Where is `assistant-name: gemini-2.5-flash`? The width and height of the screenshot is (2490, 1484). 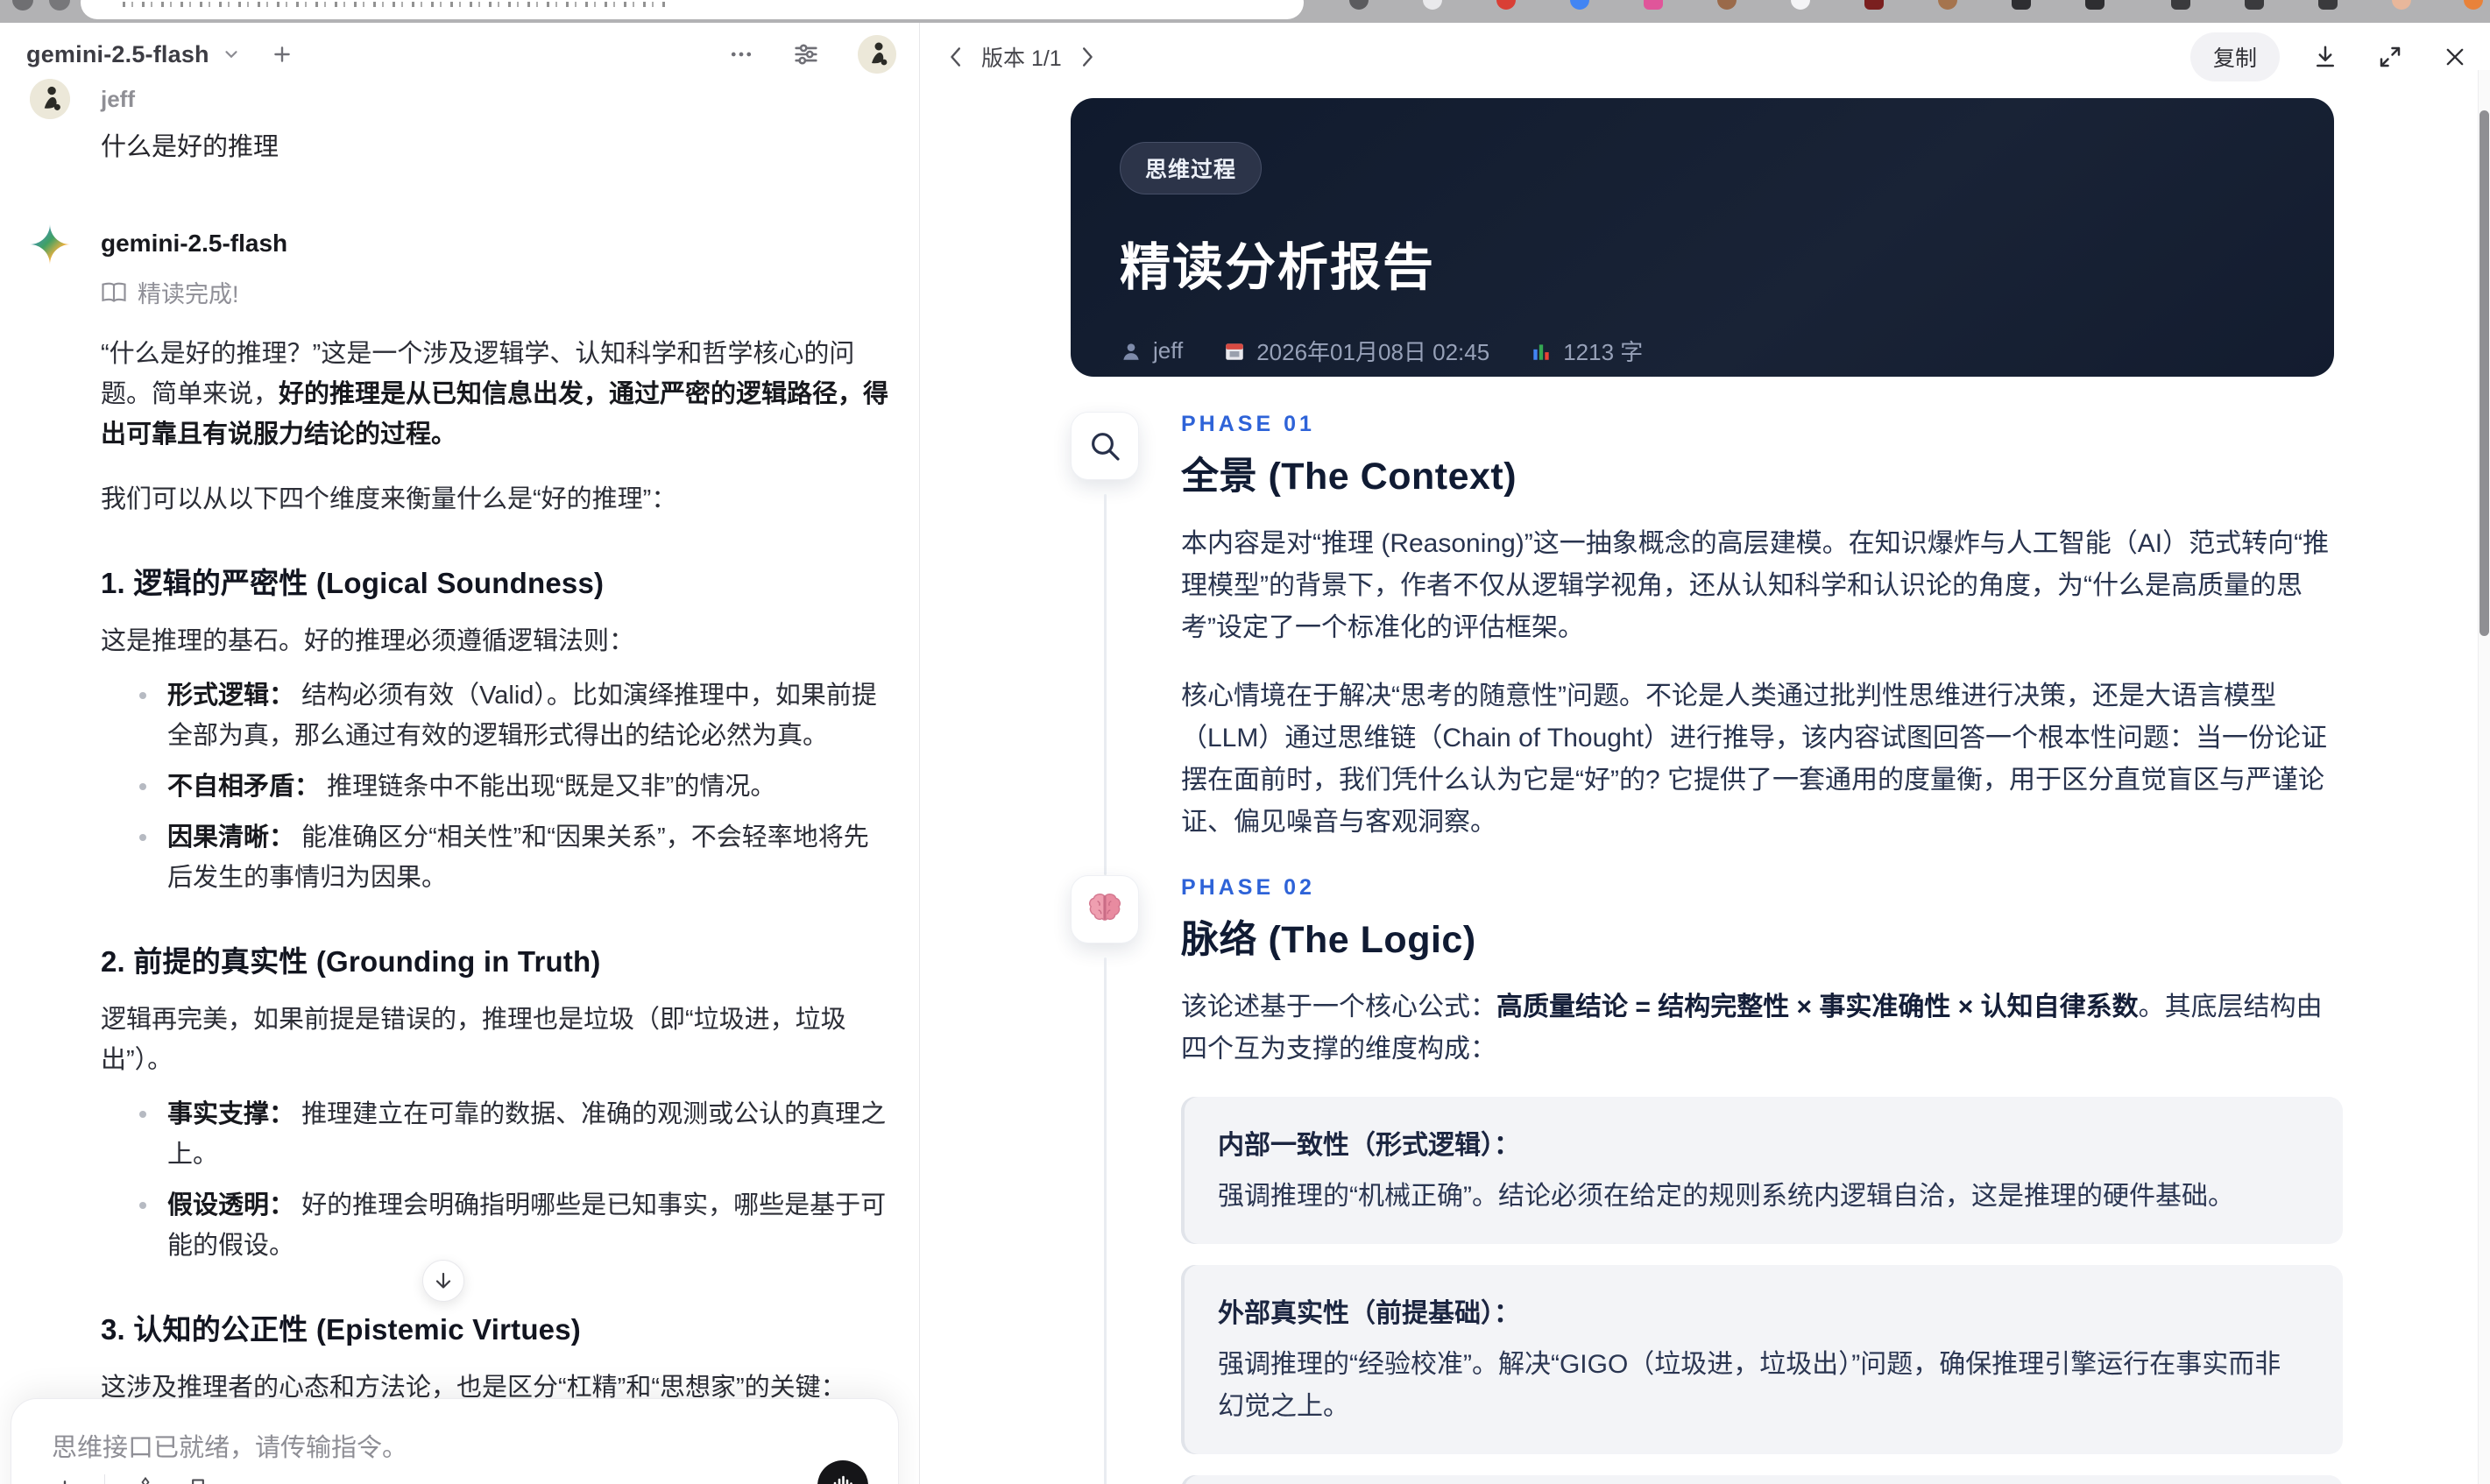 assistant-name: gemini-2.5-flash is located at coordinates (194, 243).